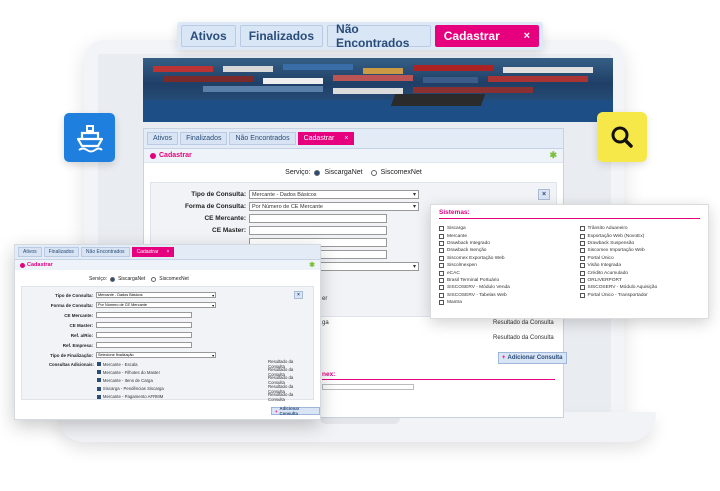  Describe the element at coordinates (523, 338) in the screenshot. I see `result-link-2: Resultado da Consulta` at that location.